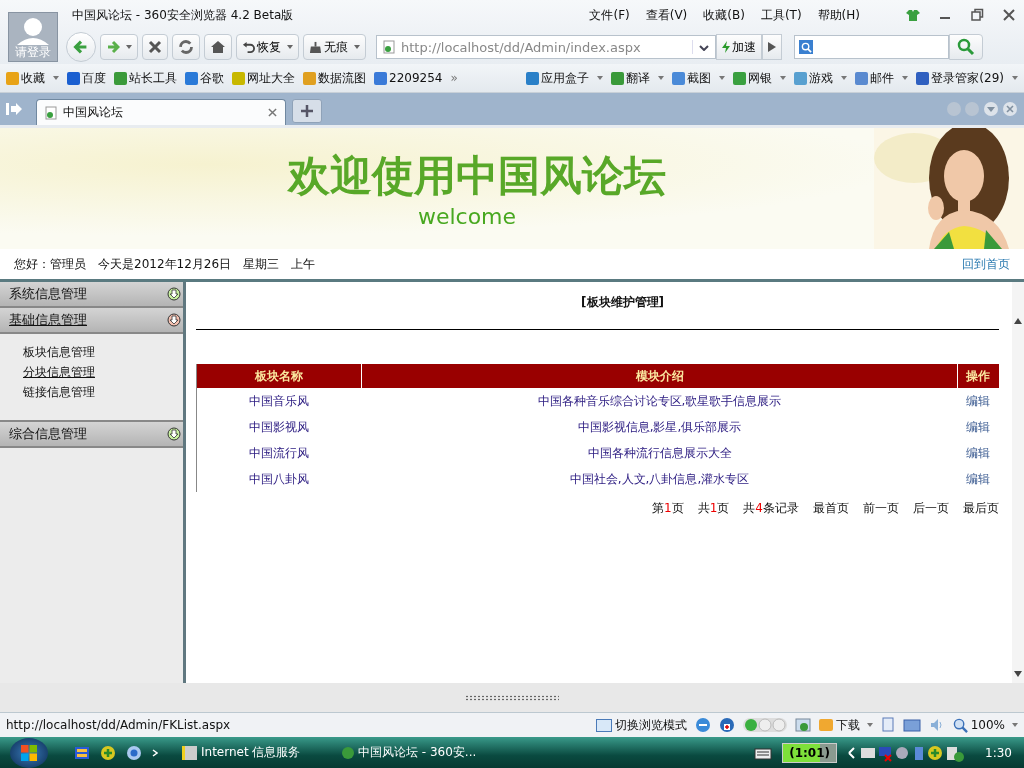 Image resolution: width=1024 pixels, height=768 pixels. What do you see at coordinates (307, 111) in the screenshot?
I see `new-tab-button` at bounding box center [307, 111].